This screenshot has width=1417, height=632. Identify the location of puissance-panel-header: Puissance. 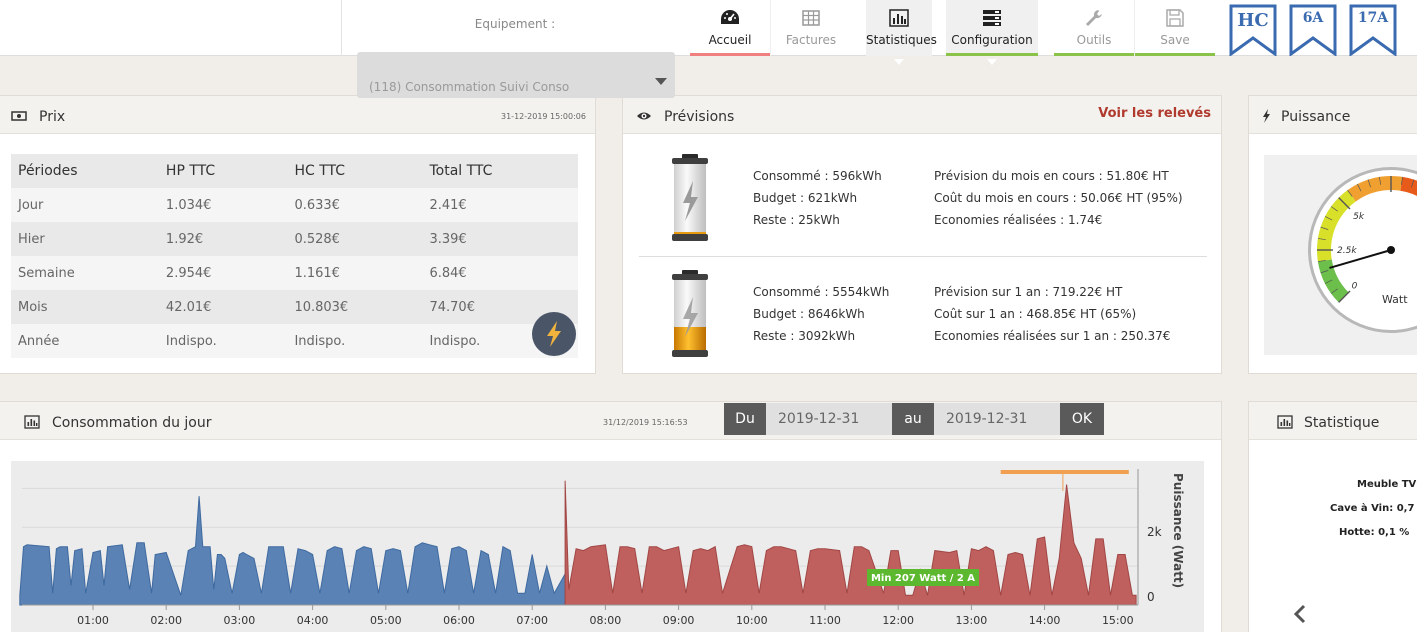
(1333, 115).